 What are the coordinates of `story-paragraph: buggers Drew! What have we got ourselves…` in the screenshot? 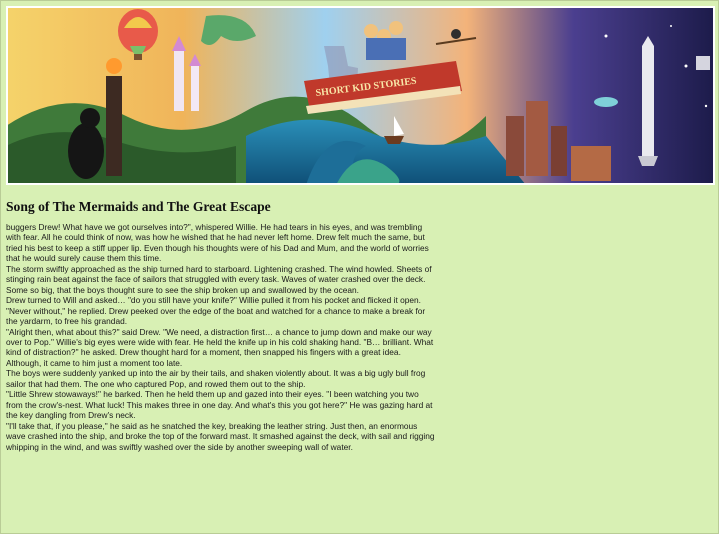 It's located at (217, 243).